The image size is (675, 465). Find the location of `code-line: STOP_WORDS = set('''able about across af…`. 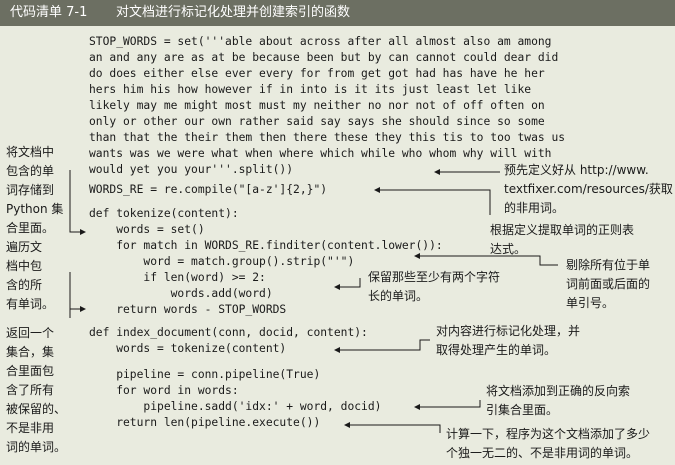

code-line: STOP_WORDS = set('''able about across af… is located at coordinates (320, 41).